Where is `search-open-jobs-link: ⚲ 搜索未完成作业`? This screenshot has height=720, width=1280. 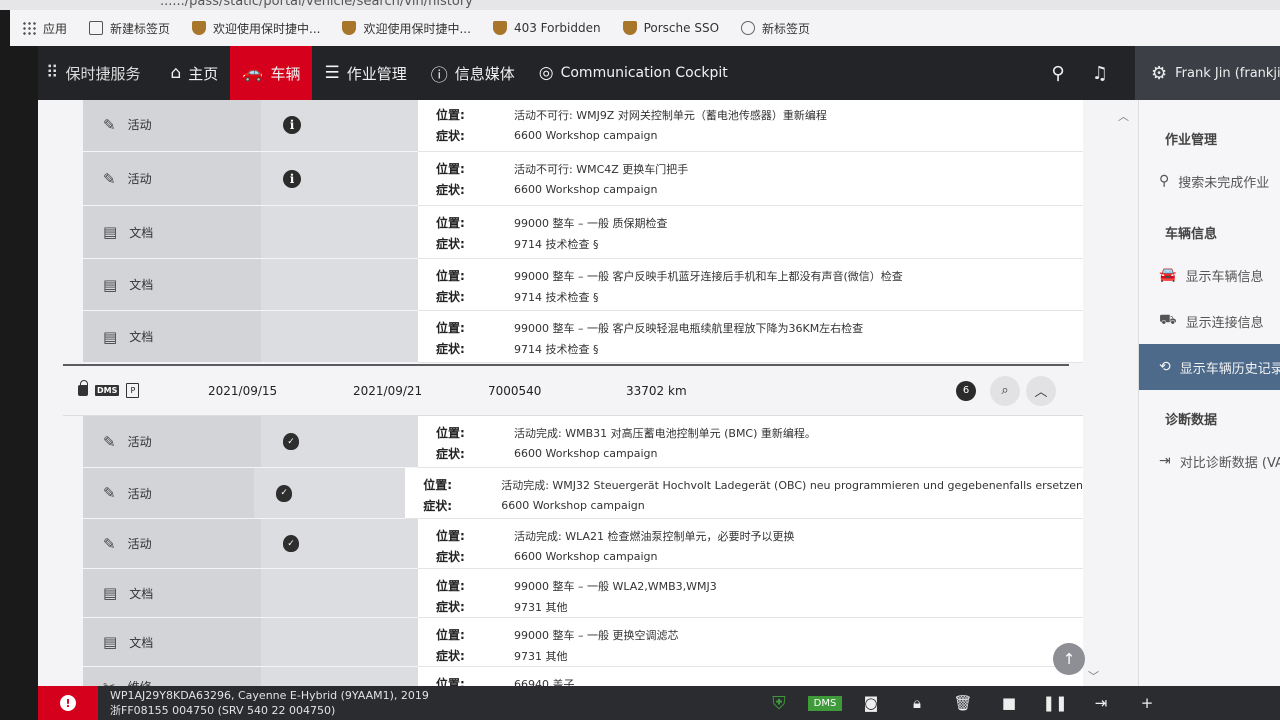
search-open-jobs-link: ⚲ 搜索未完成作业 is located at coordinates (1209, 181).